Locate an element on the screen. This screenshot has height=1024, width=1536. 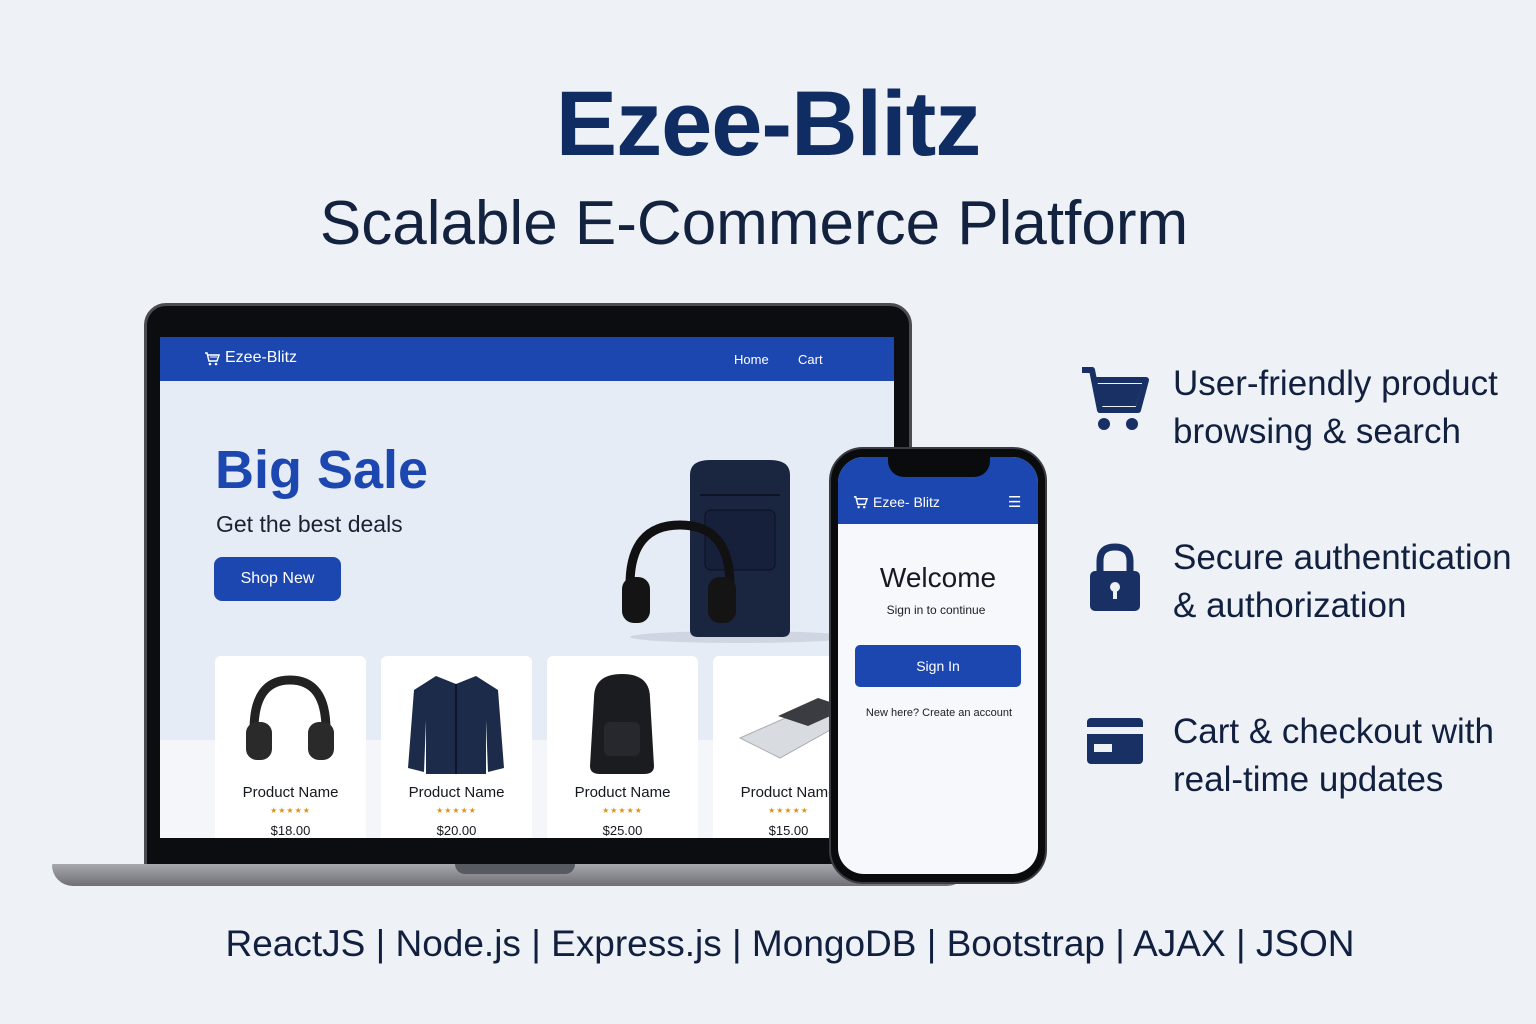
feature-authentication: Secure authentication & authorization is located at coordinates (1342, 581).